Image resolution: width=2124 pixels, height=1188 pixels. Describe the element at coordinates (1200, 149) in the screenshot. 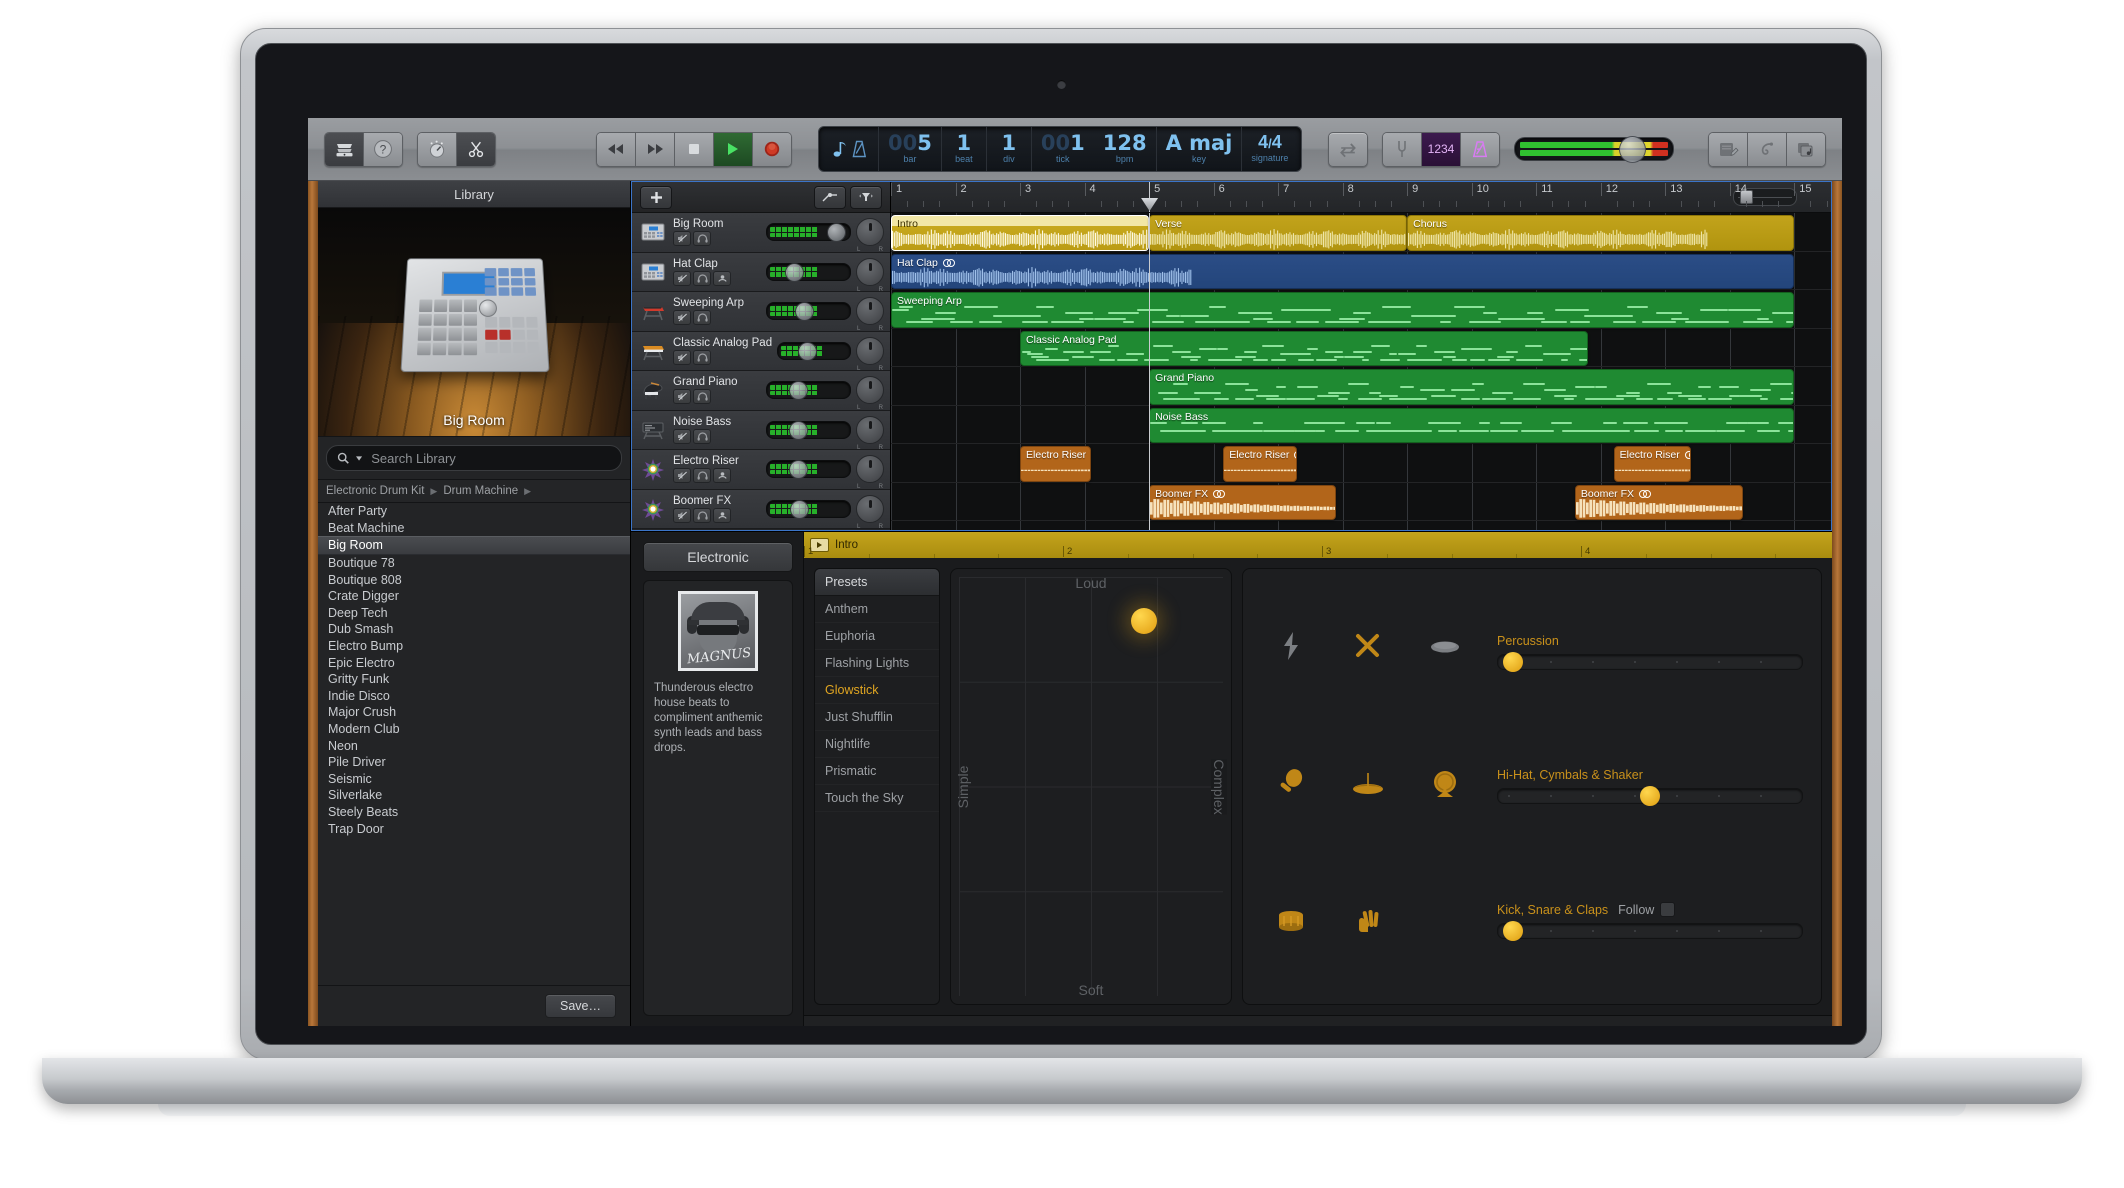

I see `lcd-key: A maj key` at that location.